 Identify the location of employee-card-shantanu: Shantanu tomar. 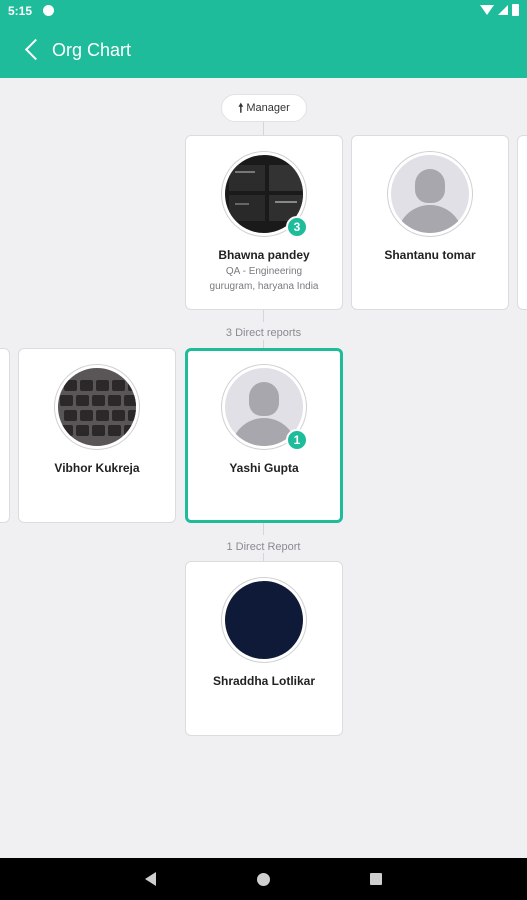
(430, 222).